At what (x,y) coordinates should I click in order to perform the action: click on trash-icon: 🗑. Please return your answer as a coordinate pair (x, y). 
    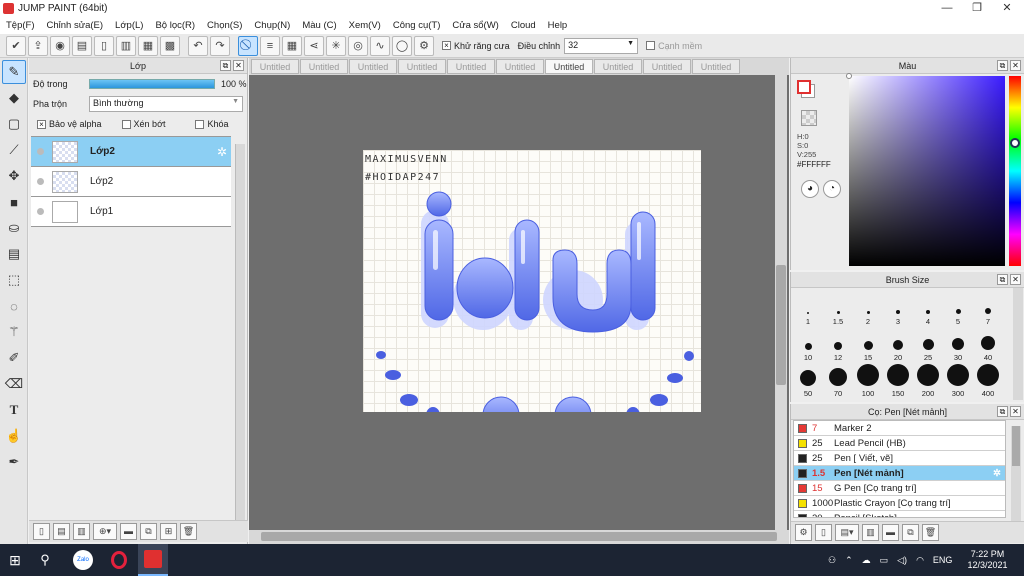
    Looking at the image, I should click on (188, 531).